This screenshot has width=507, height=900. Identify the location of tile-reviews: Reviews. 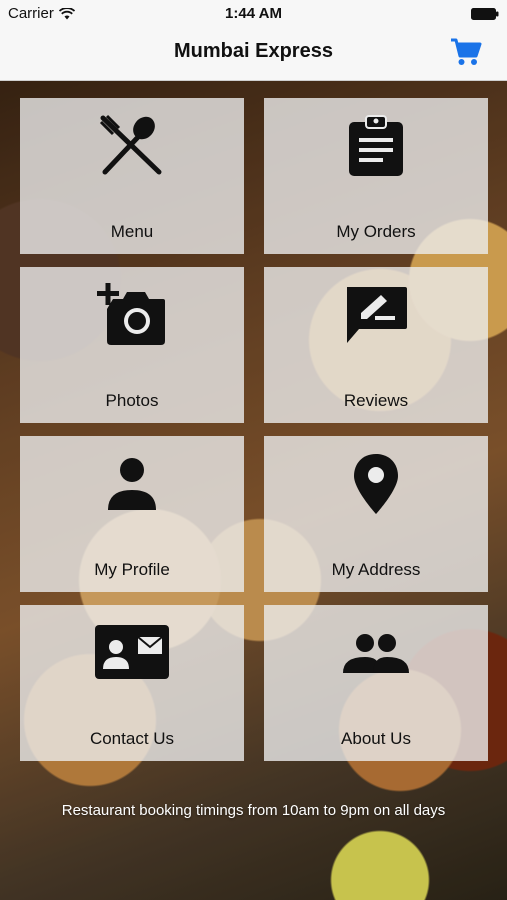
(376, 345).